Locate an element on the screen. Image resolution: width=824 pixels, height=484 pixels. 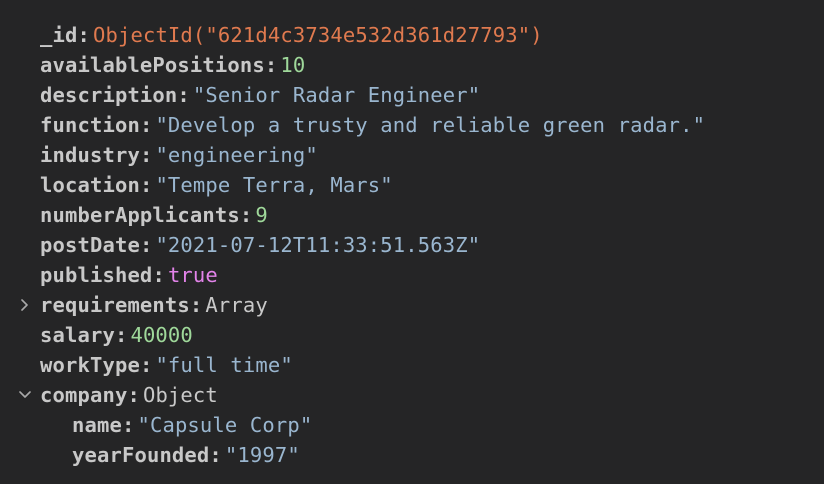
field-key: salary is located at coordinates (77, 335).